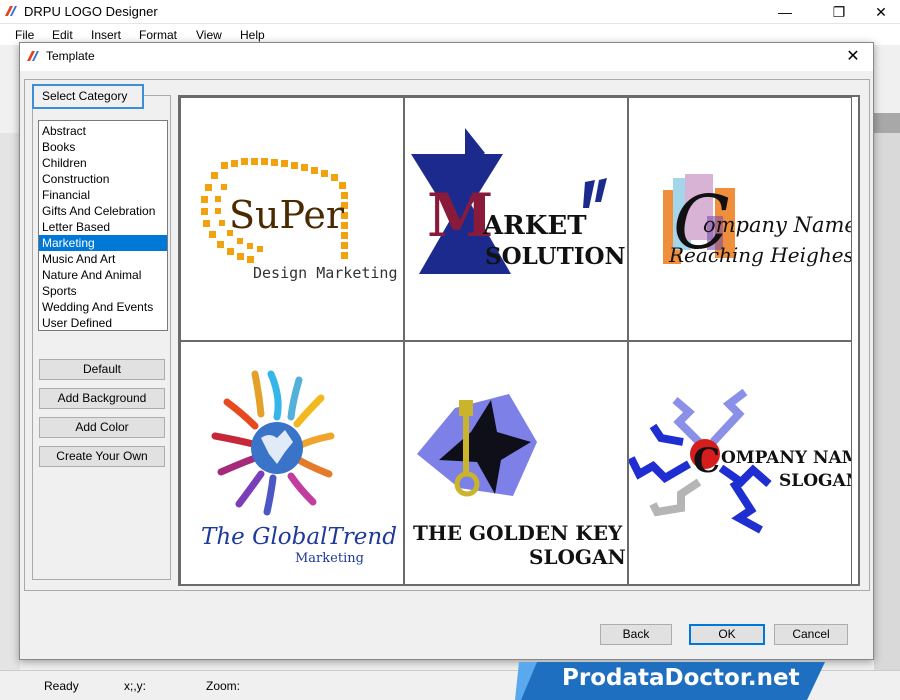 Image resolution: width=900 pixels, height=700 pixels. What do you see at coordinates (777, 225) in the screenshot?
I see `company-logo-title: ompany Name` at bounding box center [777, 225].